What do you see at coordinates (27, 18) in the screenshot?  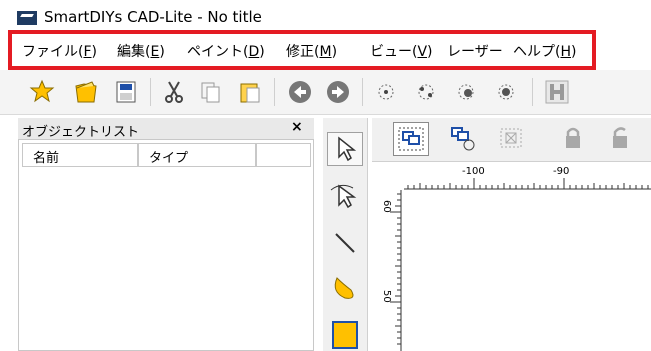 I see `app-logo-icon` at bounding box center [27, 18].